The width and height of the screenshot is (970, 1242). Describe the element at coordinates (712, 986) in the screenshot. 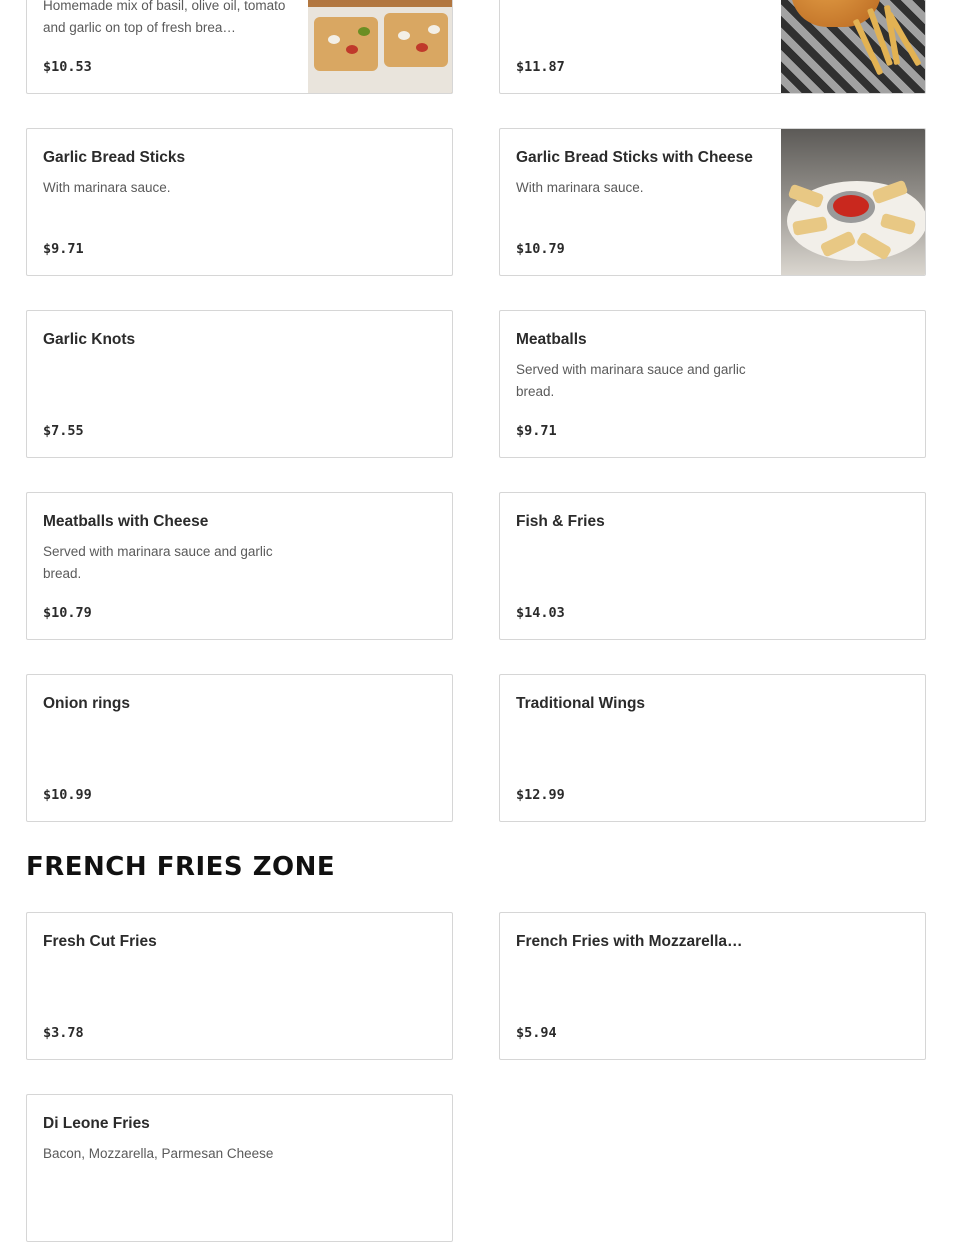

I see `menu-item-card: French Fries with Mozzarella… $5.94` at that location.